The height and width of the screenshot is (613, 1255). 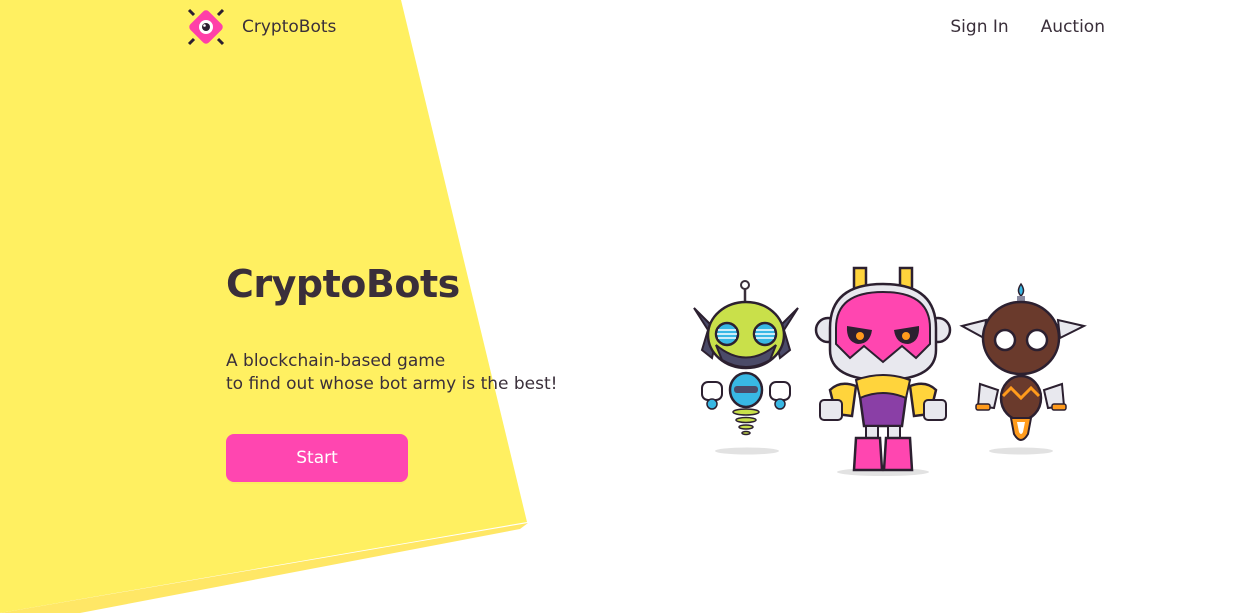 What do you see at coordinates (979, 27) in the screenshot?
I see `sign-in-link: Sign In` at bounding box center [979, 27].